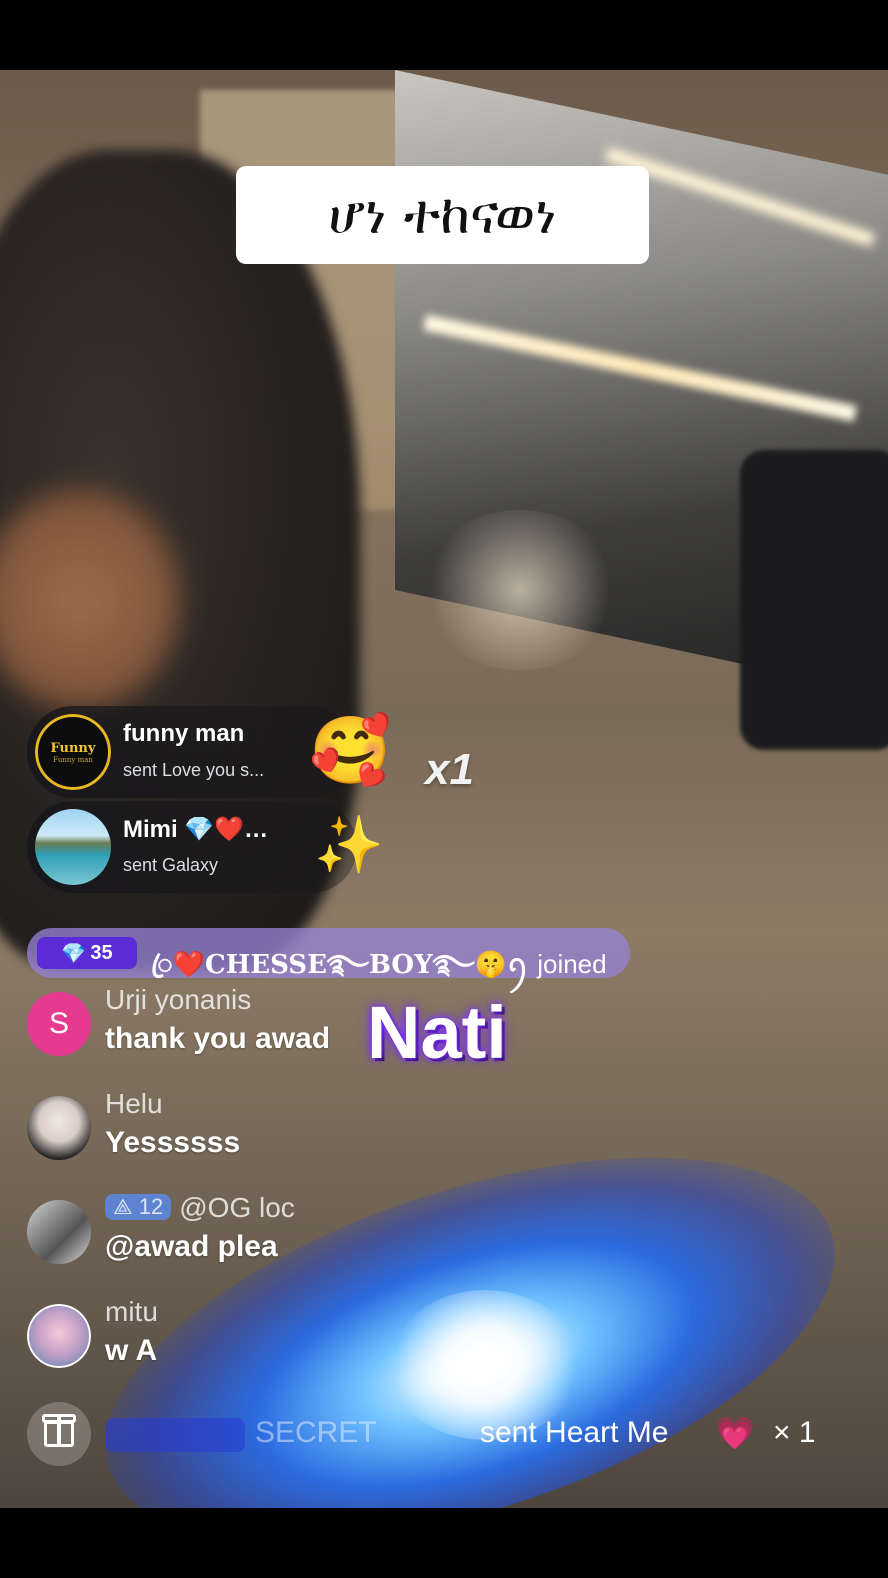  I want to click on gift-ticker: SECRET sent Heart Me 💗 × 1, so click(465, 1435).